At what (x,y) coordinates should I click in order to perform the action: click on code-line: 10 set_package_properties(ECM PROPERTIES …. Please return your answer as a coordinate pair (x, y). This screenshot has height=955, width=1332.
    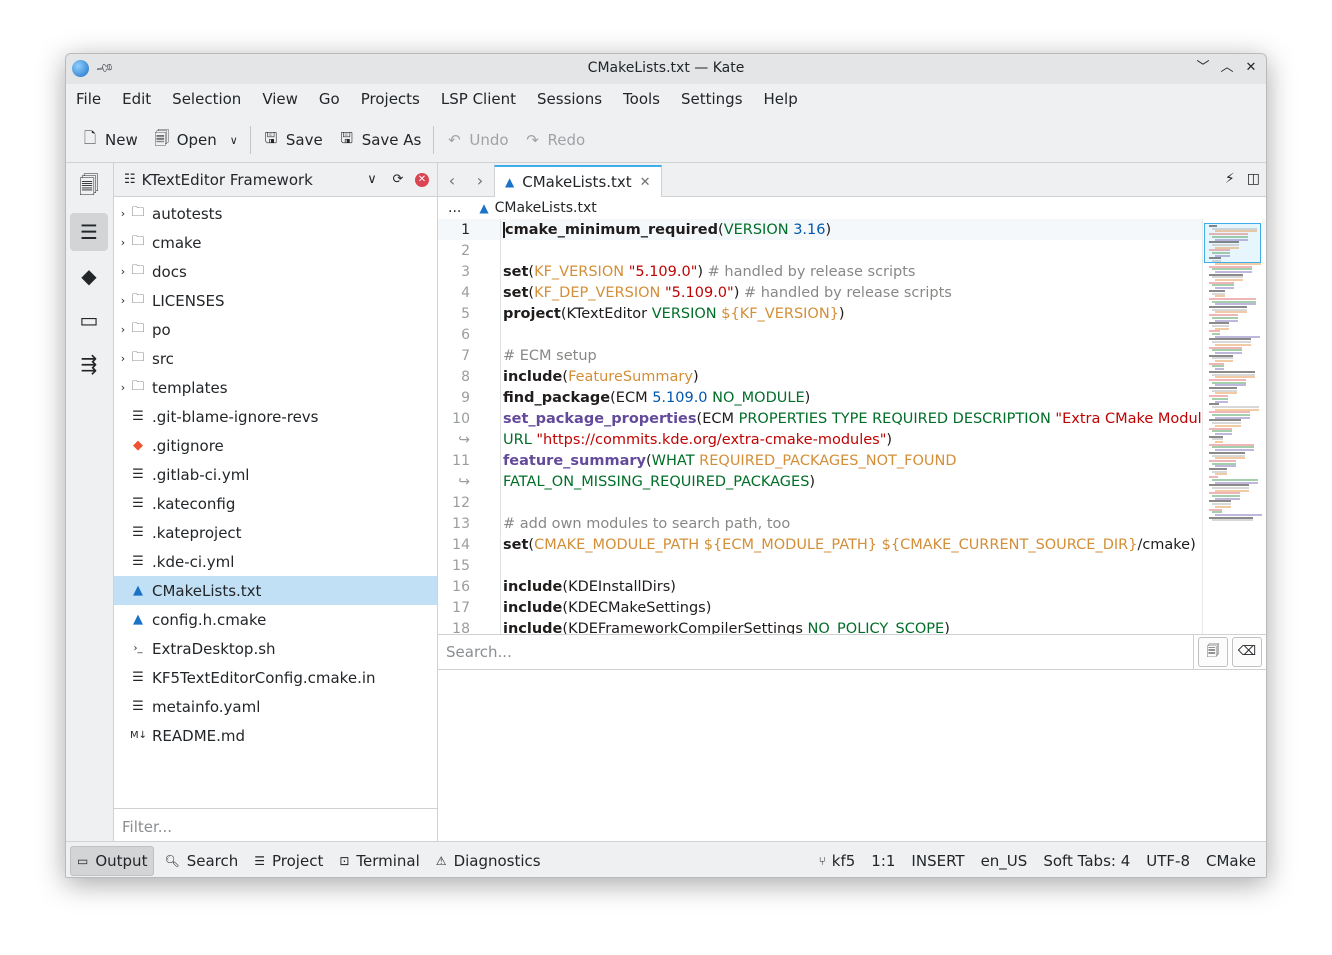
    Looking at the image, I should click on (852, 418).